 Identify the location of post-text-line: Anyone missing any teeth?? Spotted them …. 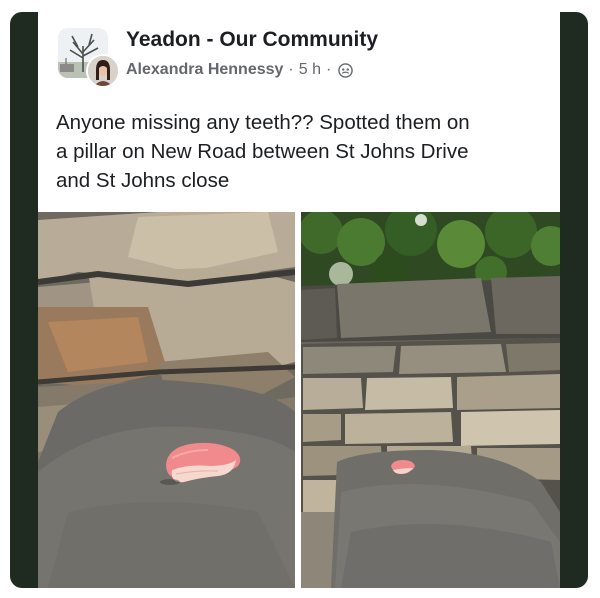
(263, 122).